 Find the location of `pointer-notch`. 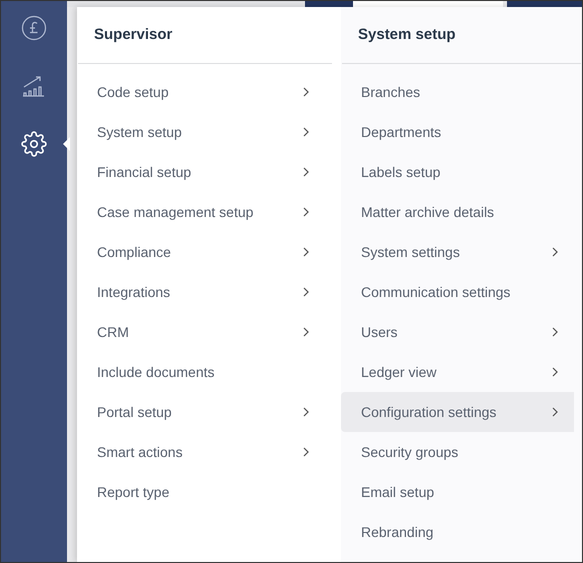

pointer-notch is located at coordinates (66, 144).